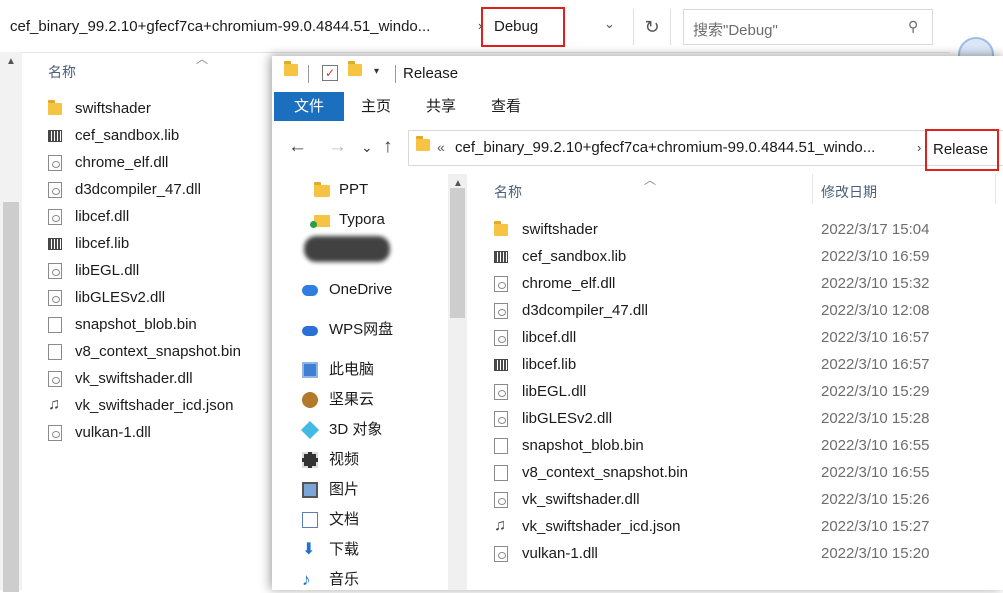 The image size is (1003, 593). I want to click on ribbon-tabs: 文件 主页 共享 查看, so click(637, 107).